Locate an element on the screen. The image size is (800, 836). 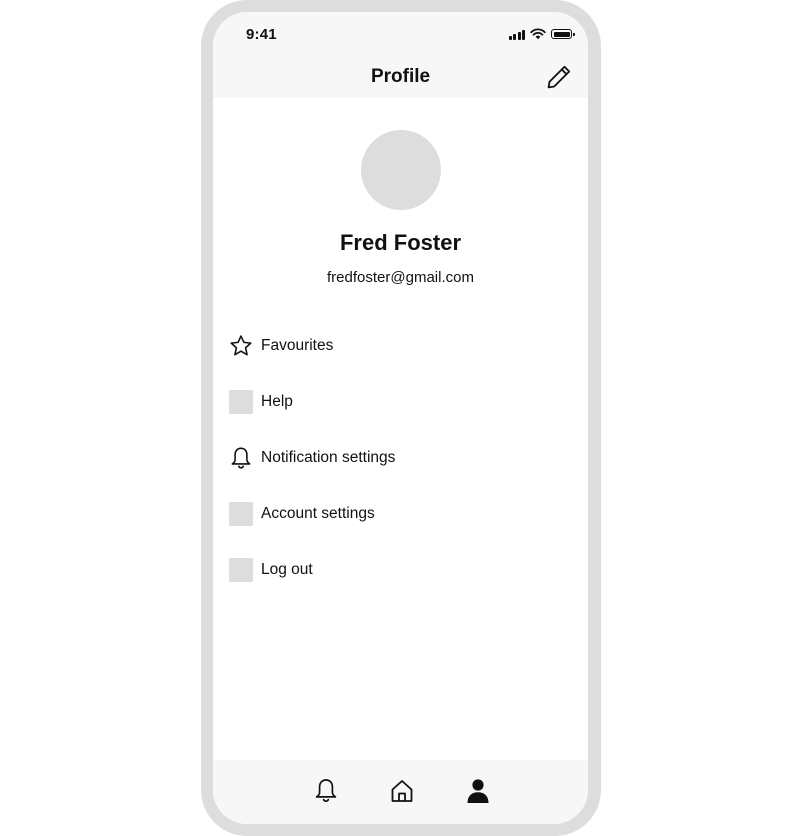
menu-item-favourites: Favourites is located at coordinates (400, 346).